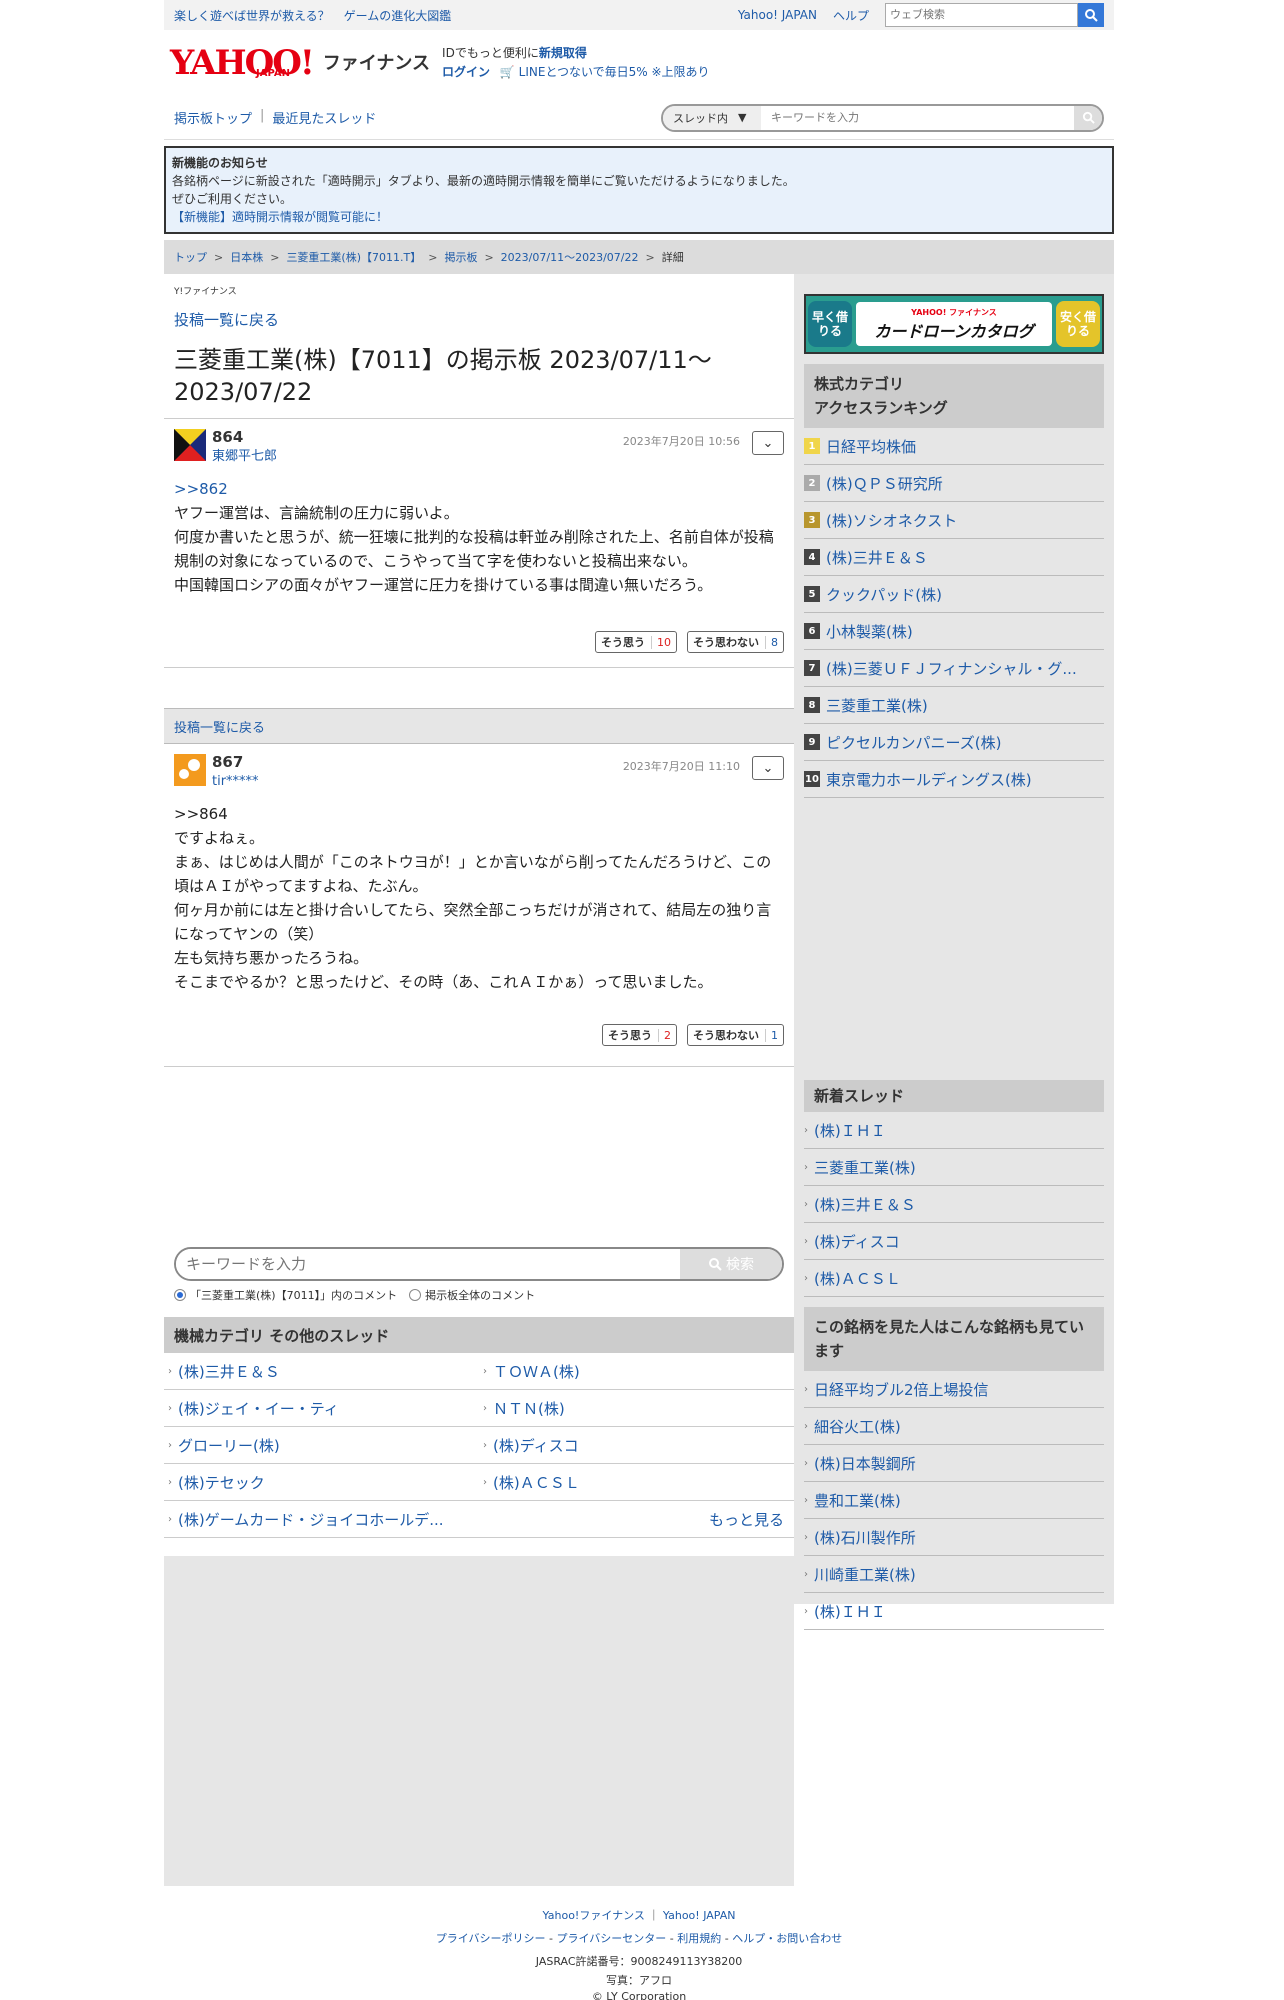 This screenshot has width=1284, height=2000. What do you see at coordinates (954, 742) in the screenshot?
I see `ranking-item: 9 ピクセルカンパニーズ(株)` at bounding box center [954, 742].